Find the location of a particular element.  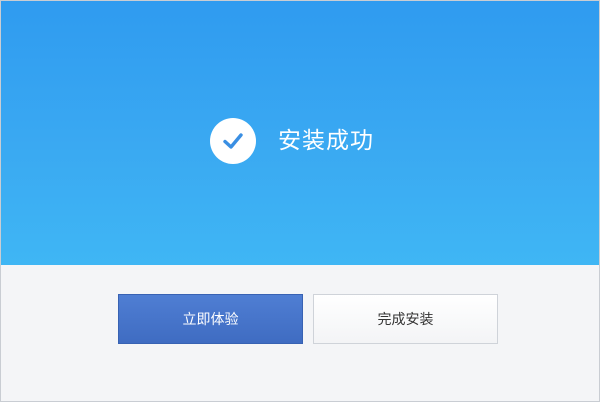

success-message: 安装成功 is located at coordinates (326, 141).